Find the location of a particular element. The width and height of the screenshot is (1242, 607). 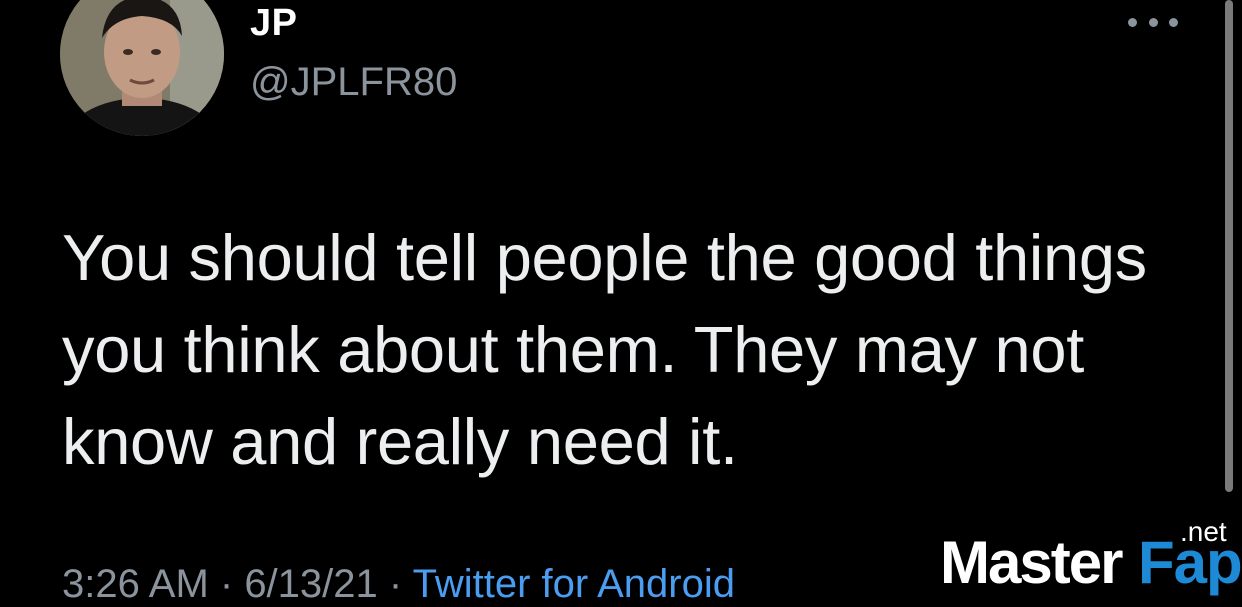

tweet-time: 3:26 AM is located at coordinates (135, 584).